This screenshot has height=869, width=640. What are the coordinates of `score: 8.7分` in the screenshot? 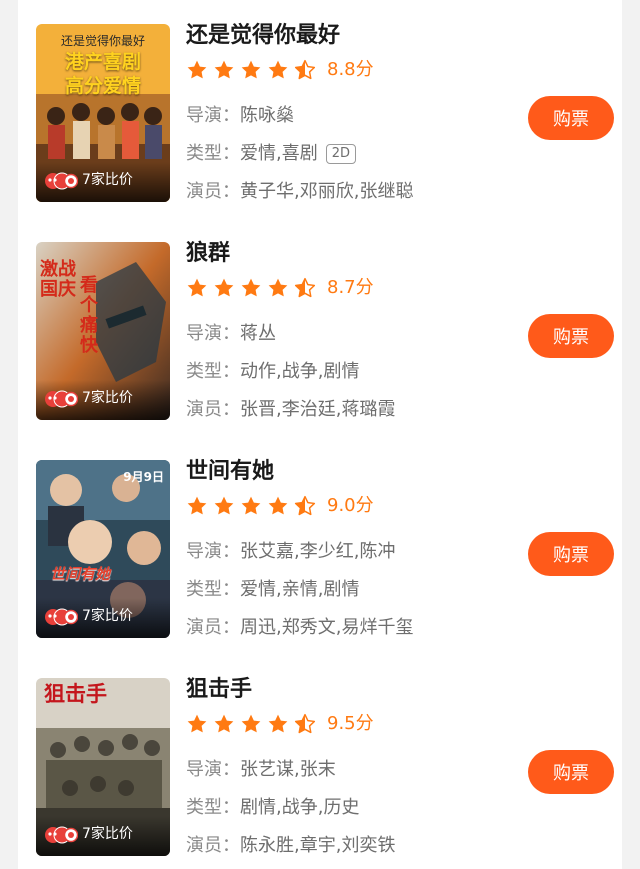 It's located at (350, 287).